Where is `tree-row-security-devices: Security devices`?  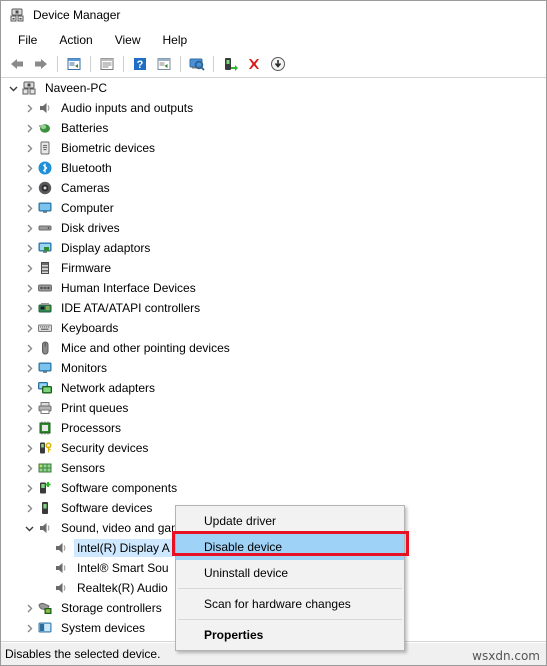
tree-row-security-devices: Security devices is located at coordinates (273, 448).